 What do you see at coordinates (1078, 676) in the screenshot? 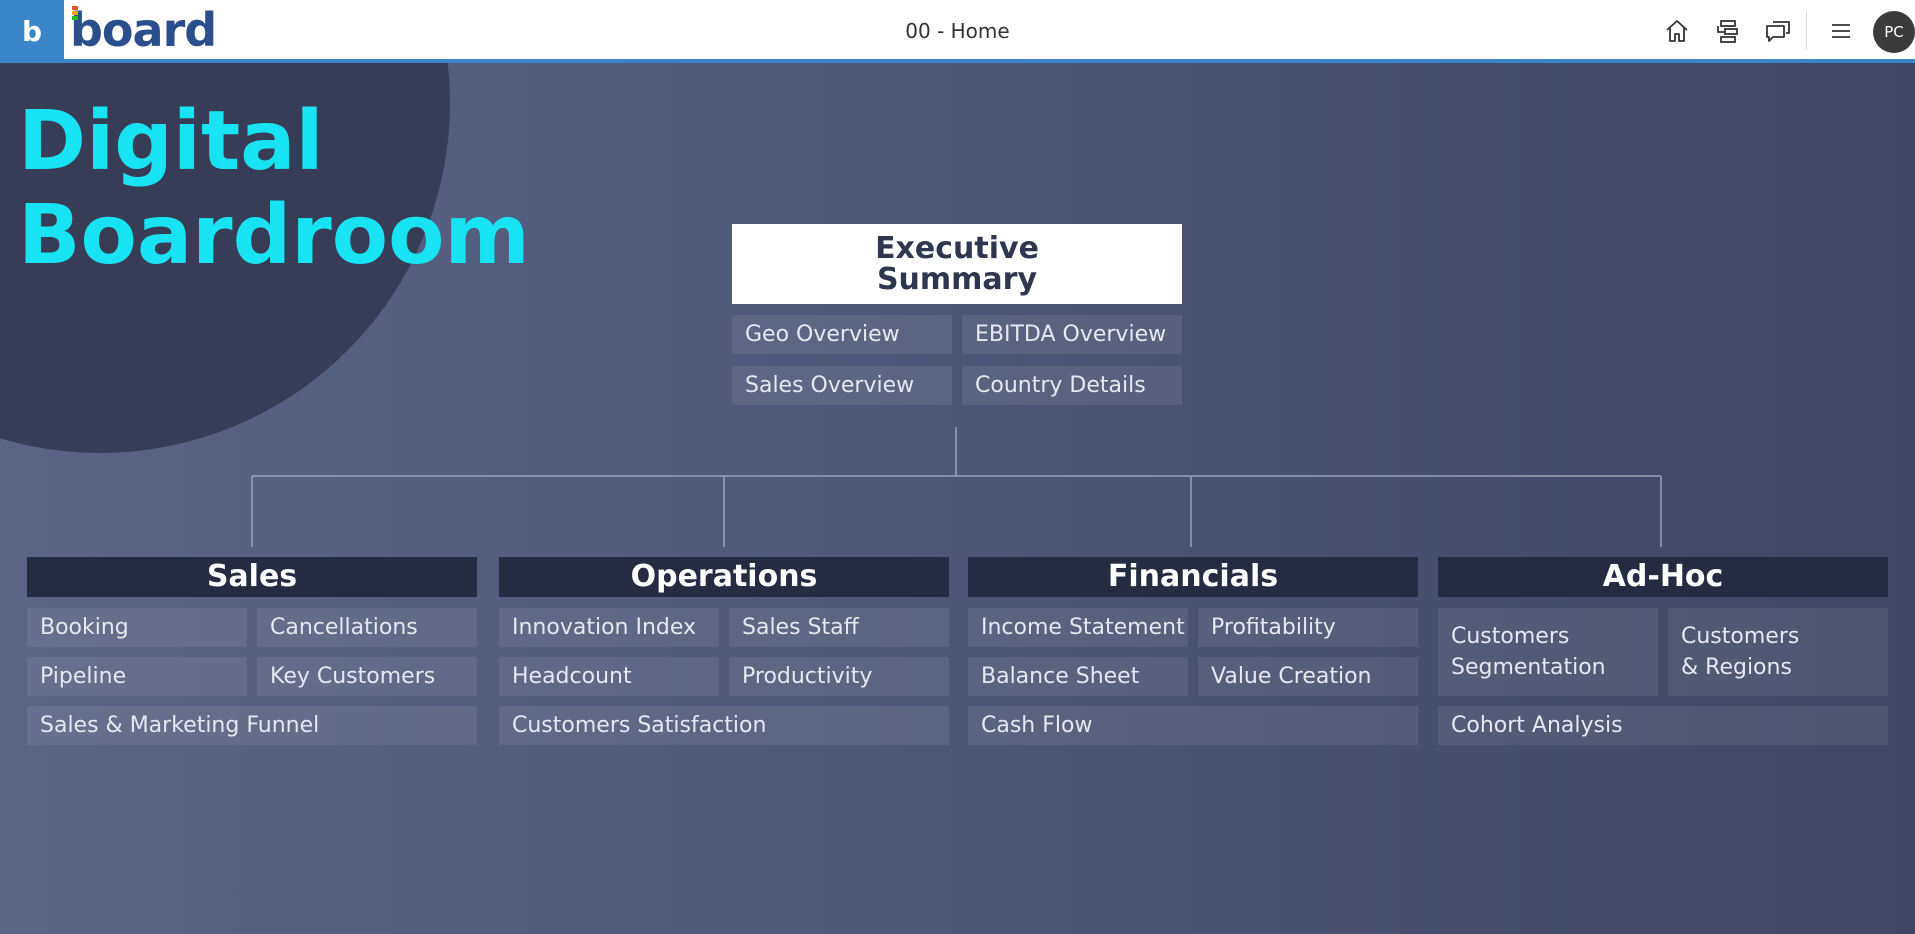
I see `link-balance-sheet: Balance Sheet` at bounding box center [1078, 676].